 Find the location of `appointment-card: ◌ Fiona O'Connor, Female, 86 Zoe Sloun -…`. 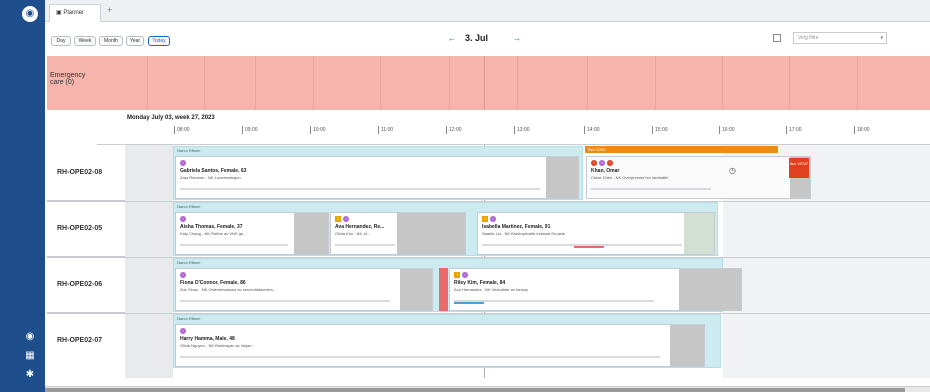

appointment-card: ◌ Fiona O'Connor, Female, 86 Zoe Sloun -… is located at coordinates (304, 289).